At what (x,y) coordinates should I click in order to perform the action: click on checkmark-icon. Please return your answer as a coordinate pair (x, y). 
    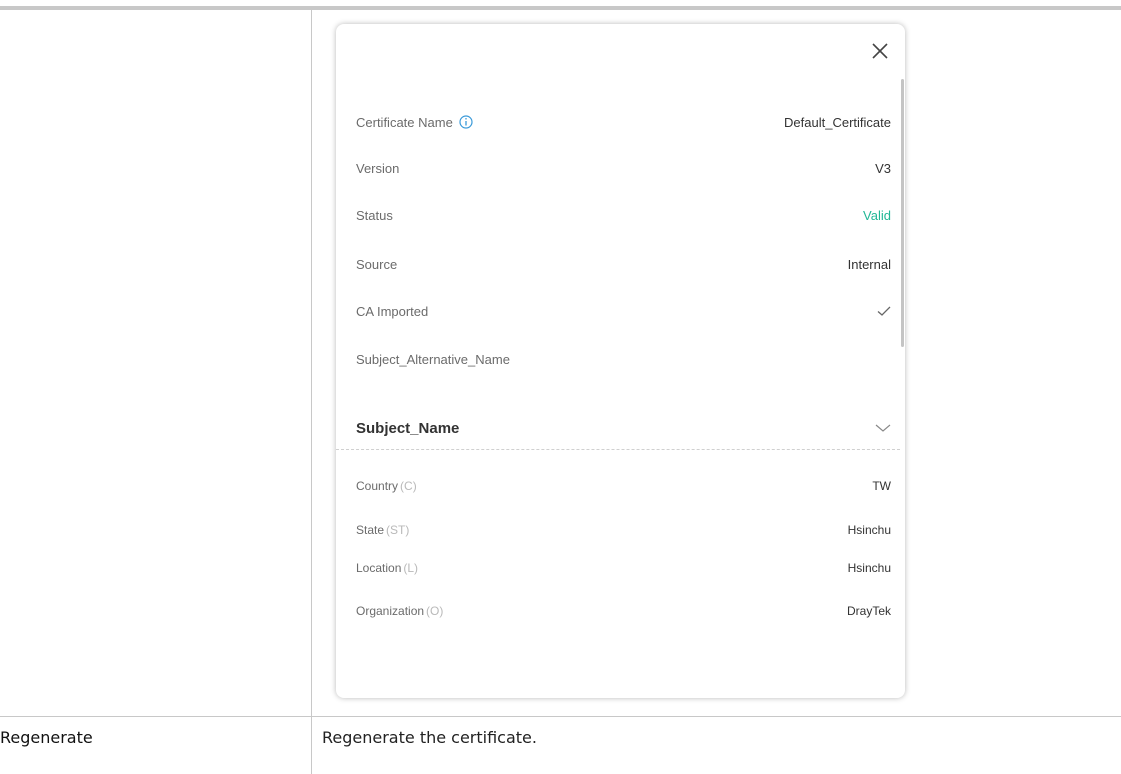
    Looking at the image, I should click on (884, 311).